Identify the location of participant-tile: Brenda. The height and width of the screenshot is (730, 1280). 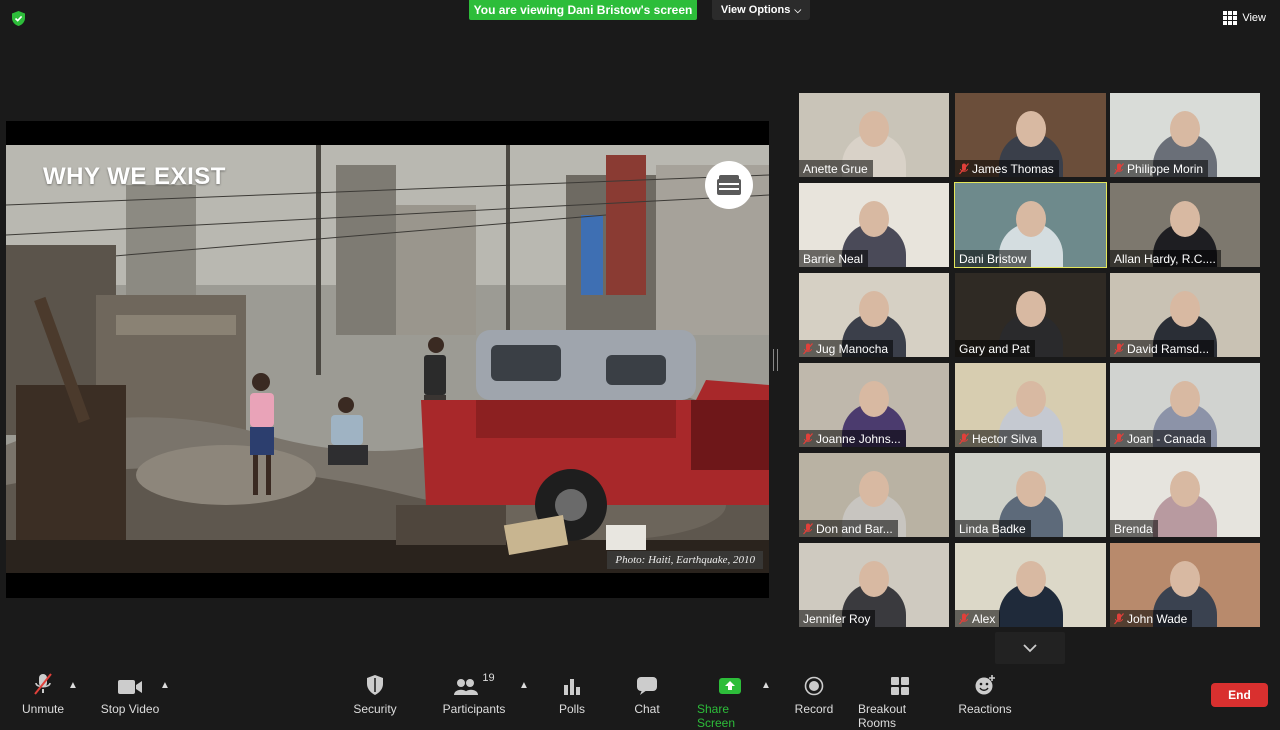
(1185, 495).